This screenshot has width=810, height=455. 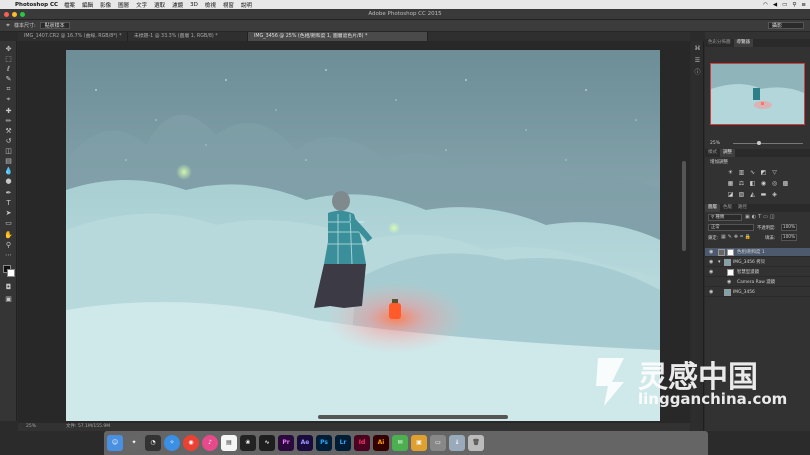 What do you see at coordinates (194, 5) in the screenshot?
I see `menu-3d: 3D` at bounding box center [194, 5].